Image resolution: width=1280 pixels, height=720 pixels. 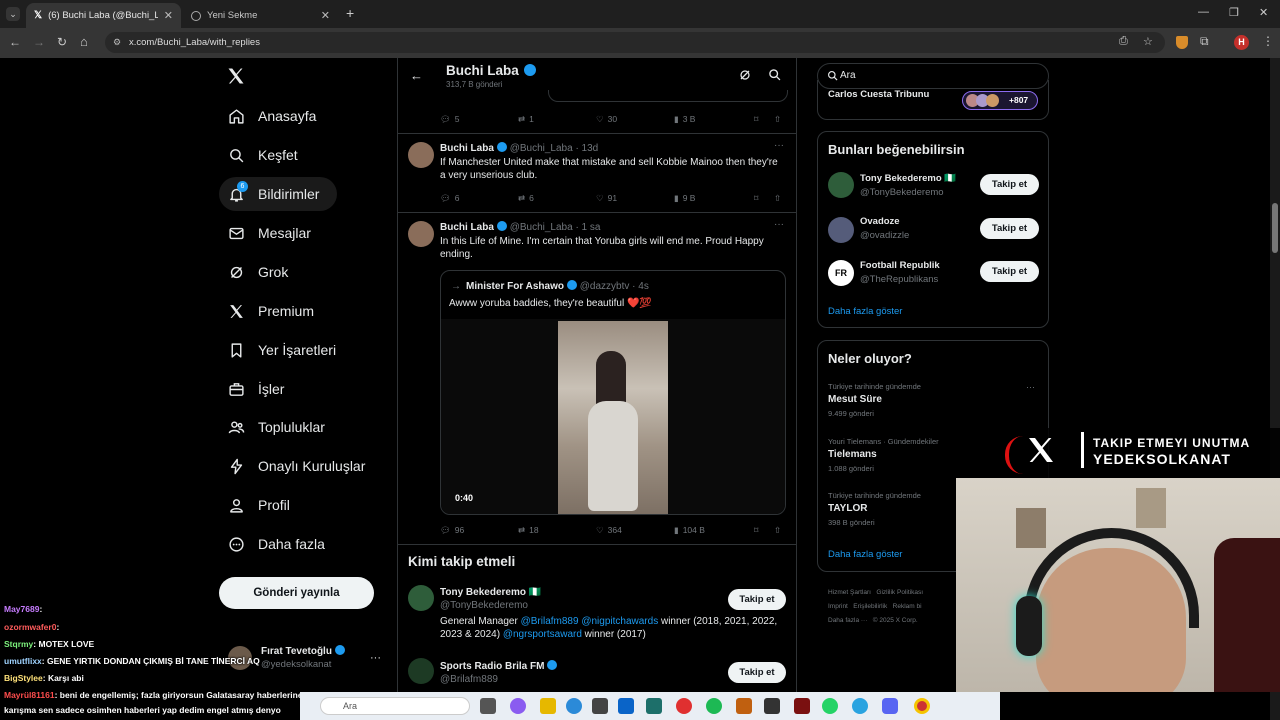 I want to click on brave-shield-icon, so click(x=1182, y=42).